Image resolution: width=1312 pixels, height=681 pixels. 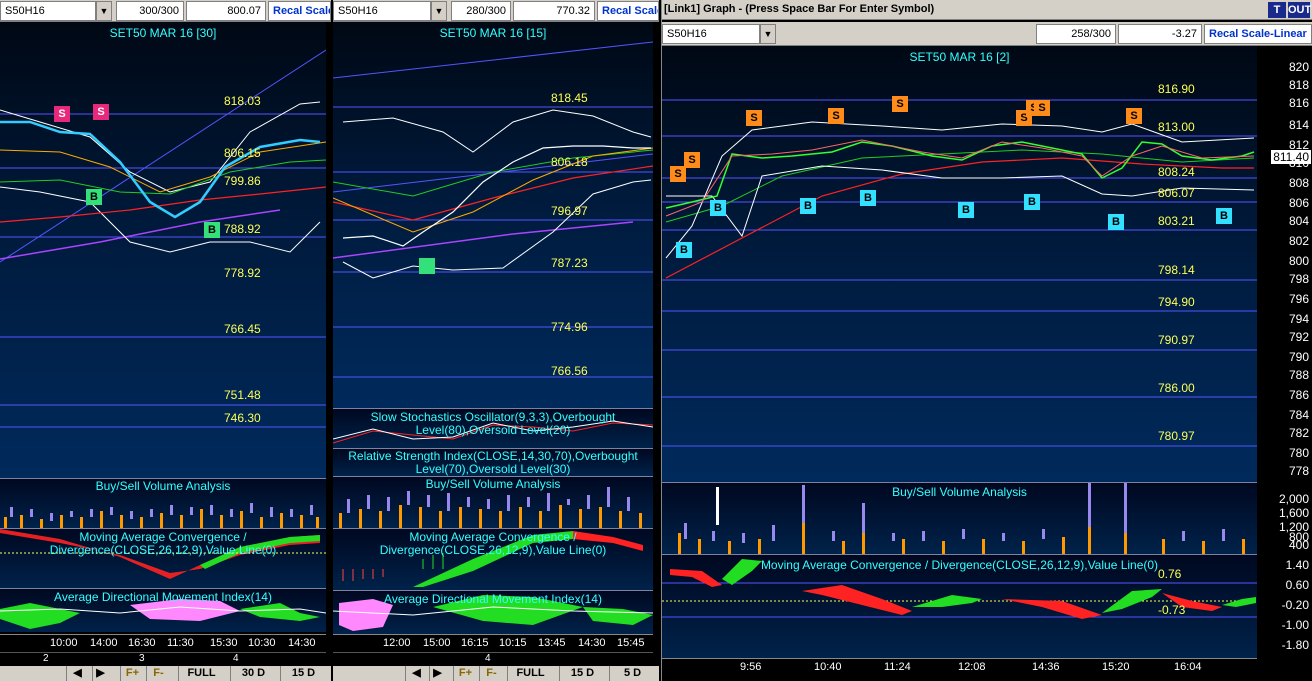 What do you see at coordinates (46, 658) in the screenshot?
I see `day-label: 2` at bounding box center [46, 658].